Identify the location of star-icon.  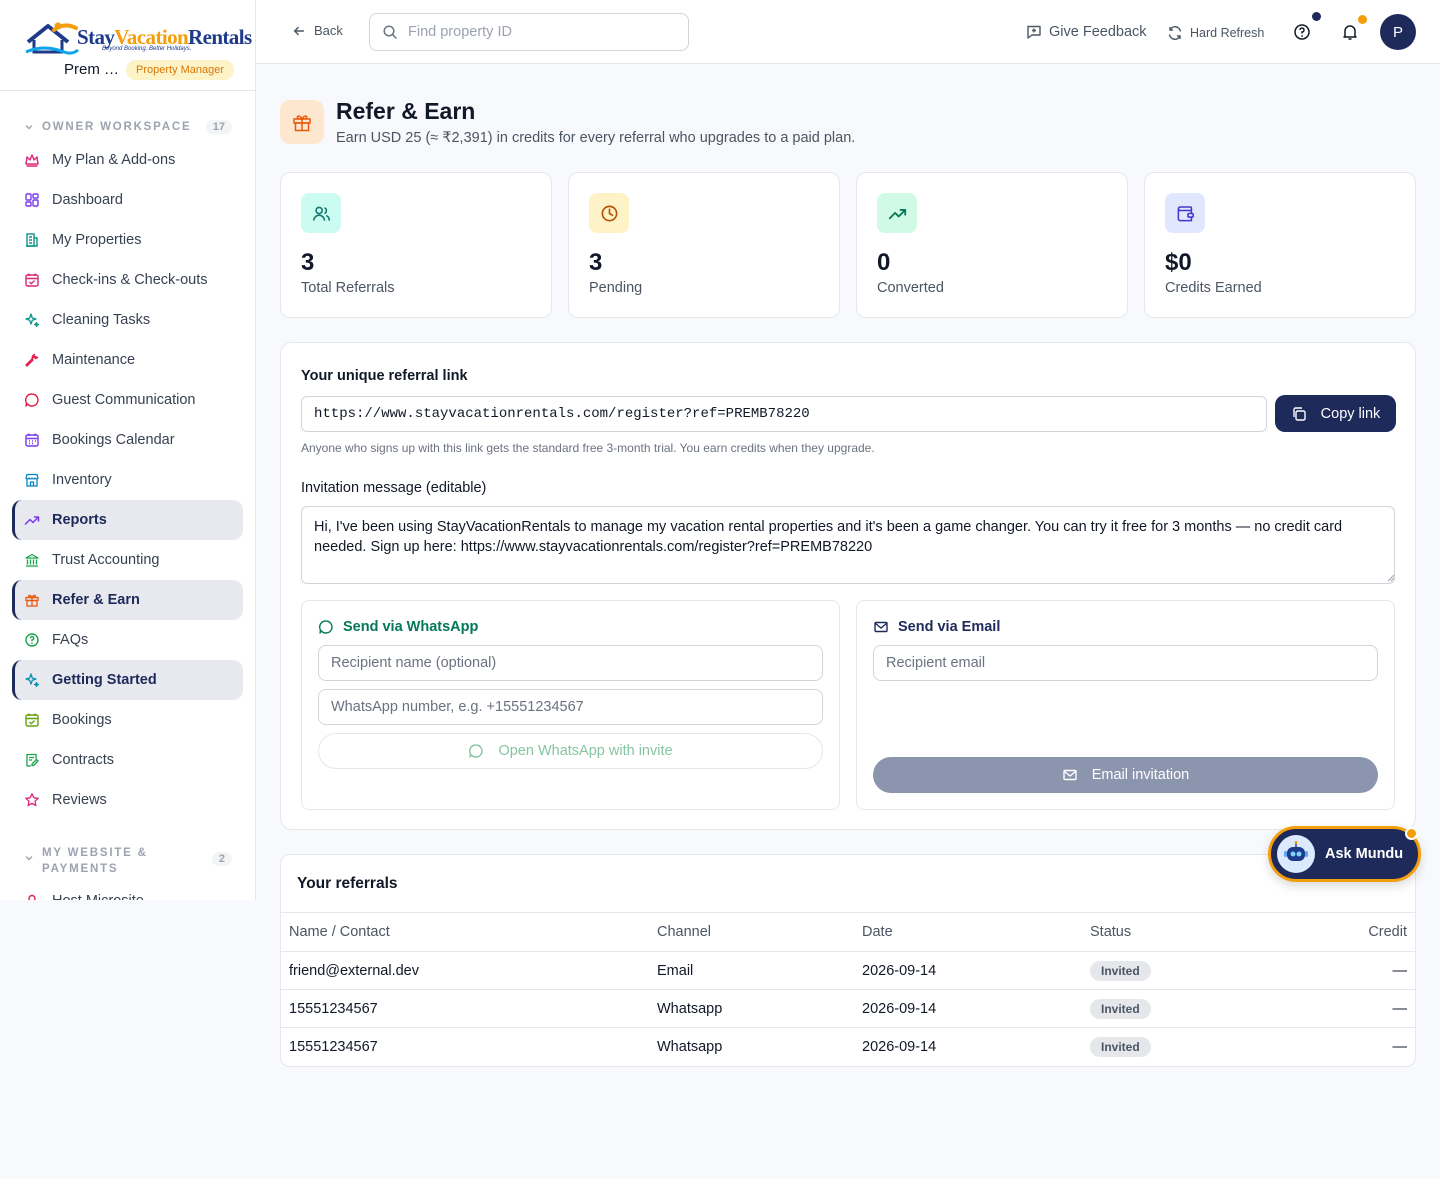
(32, 800).